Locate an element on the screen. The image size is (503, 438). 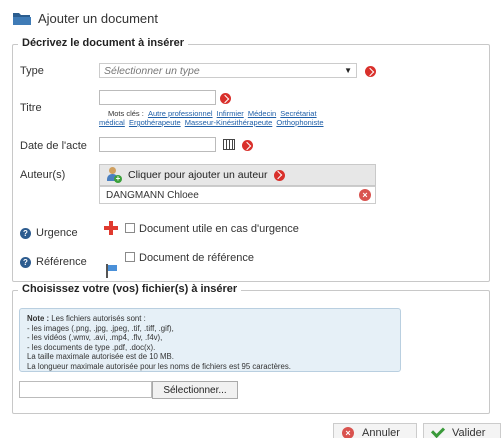
keyword-link: Orthophoniste is located at coordinates (299, 122).